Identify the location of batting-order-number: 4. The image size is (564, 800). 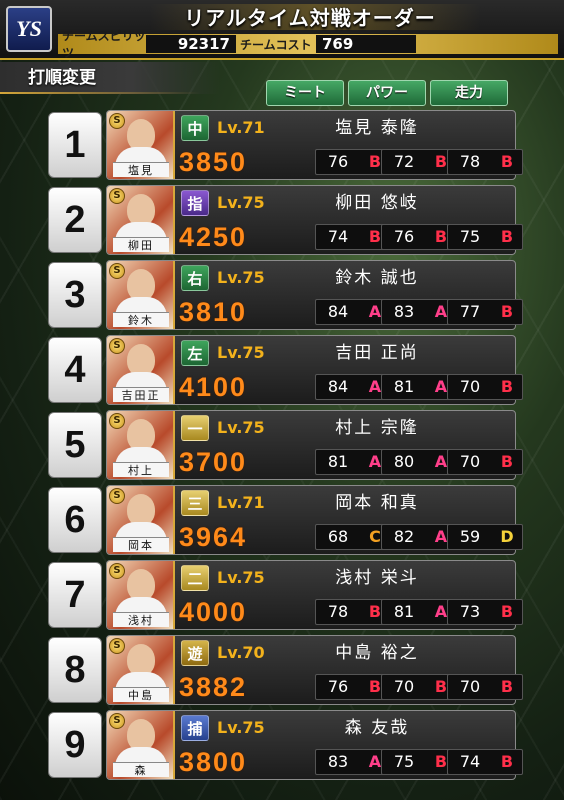
(75, 370).